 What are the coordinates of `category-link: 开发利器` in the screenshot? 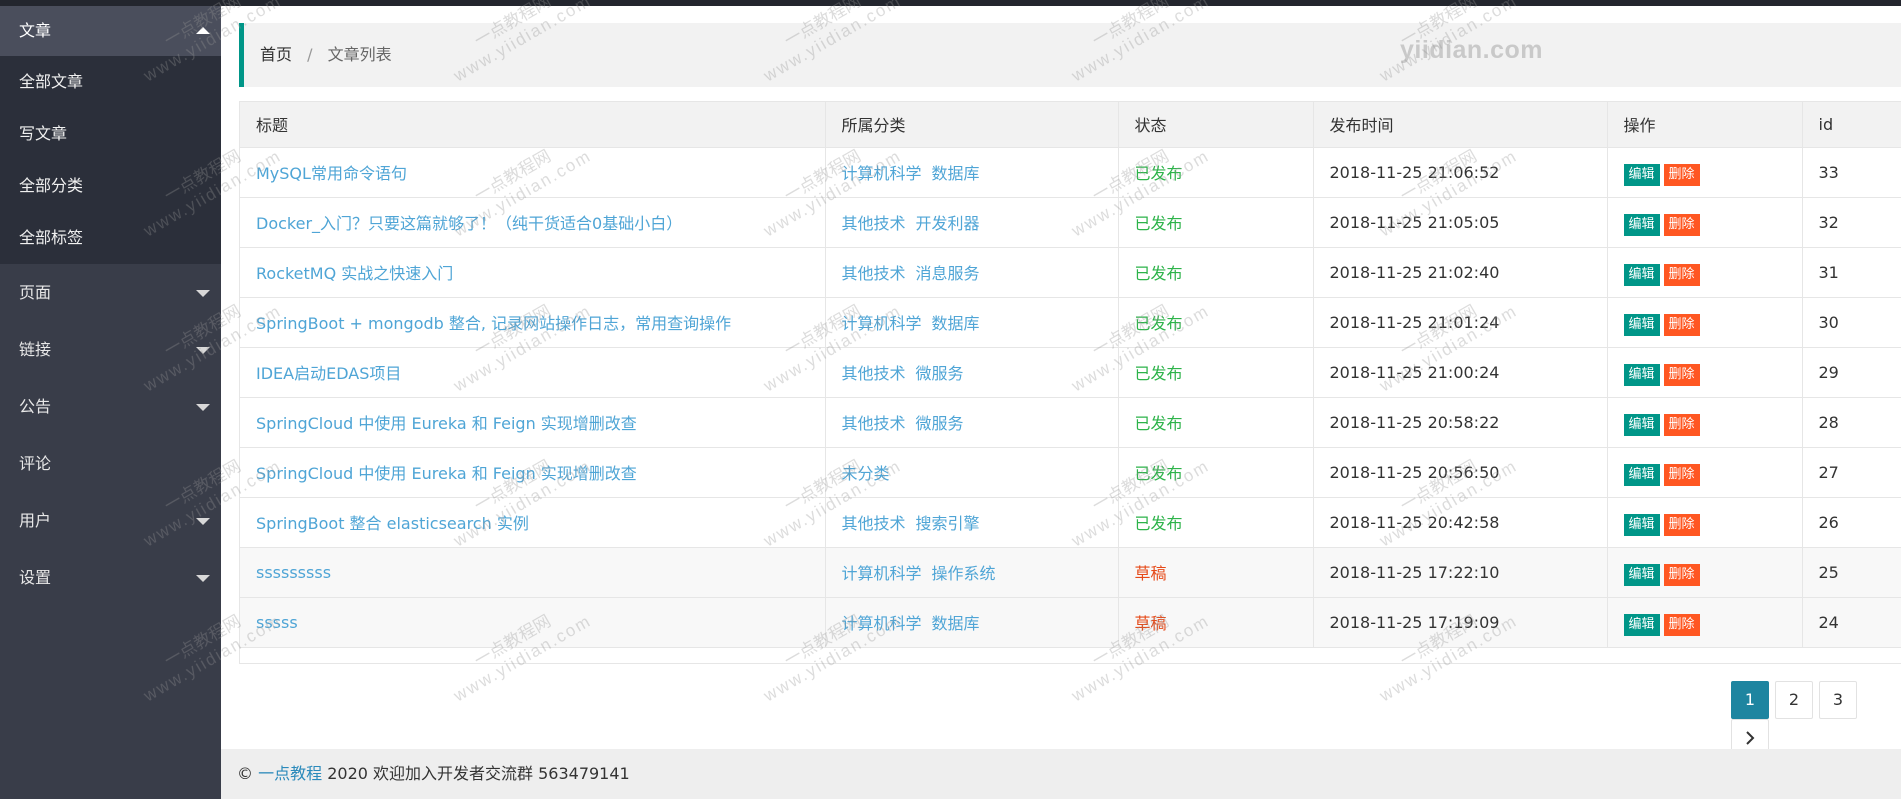 It's located at (948, 223).